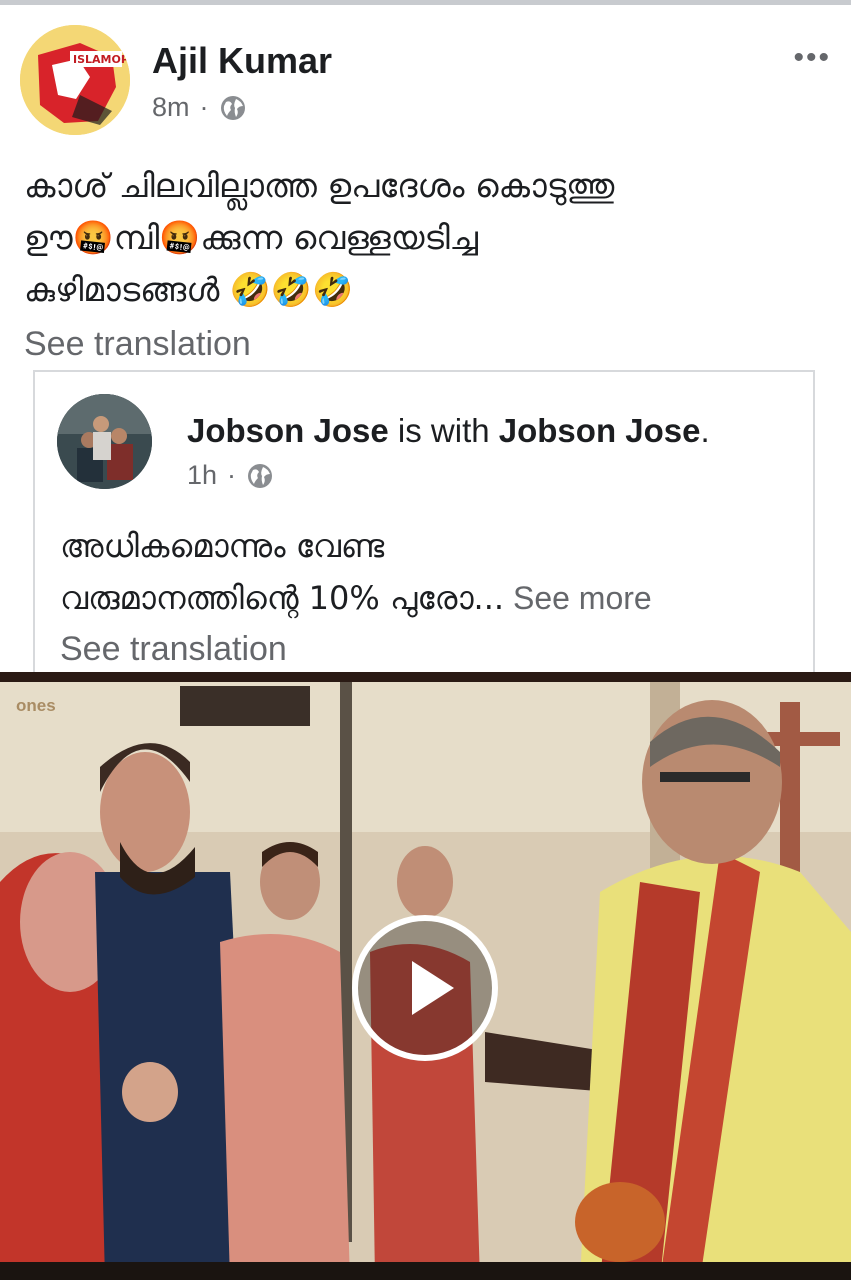  I want to click on shared-text-line-2: വരുമാനത്തിന്റെ 10% പുരോ... See more, so click(430, 598).